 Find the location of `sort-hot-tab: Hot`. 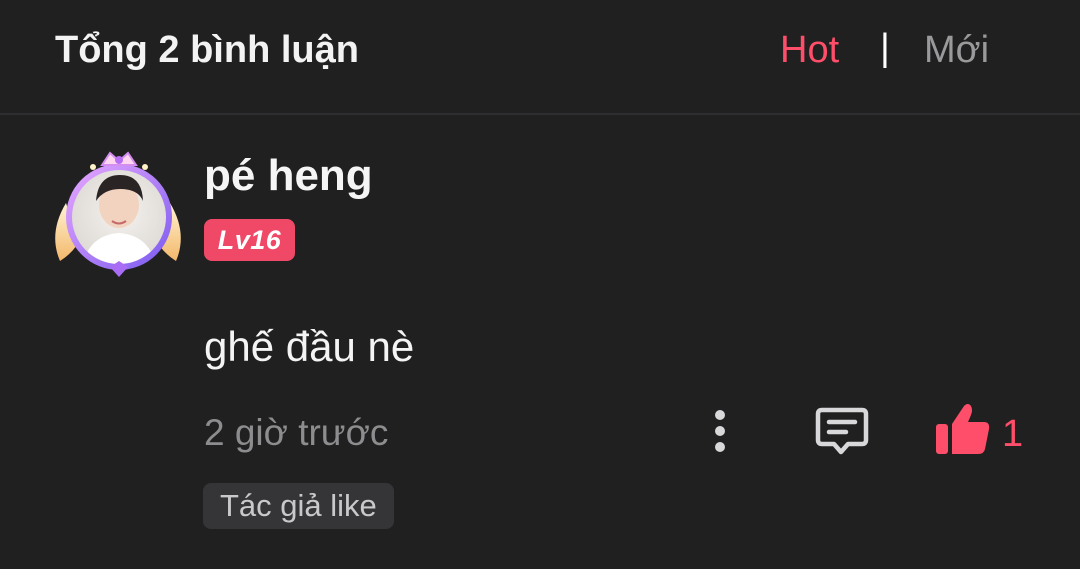

sort-hot-tab: Hot is located at coordinates (809, 50).